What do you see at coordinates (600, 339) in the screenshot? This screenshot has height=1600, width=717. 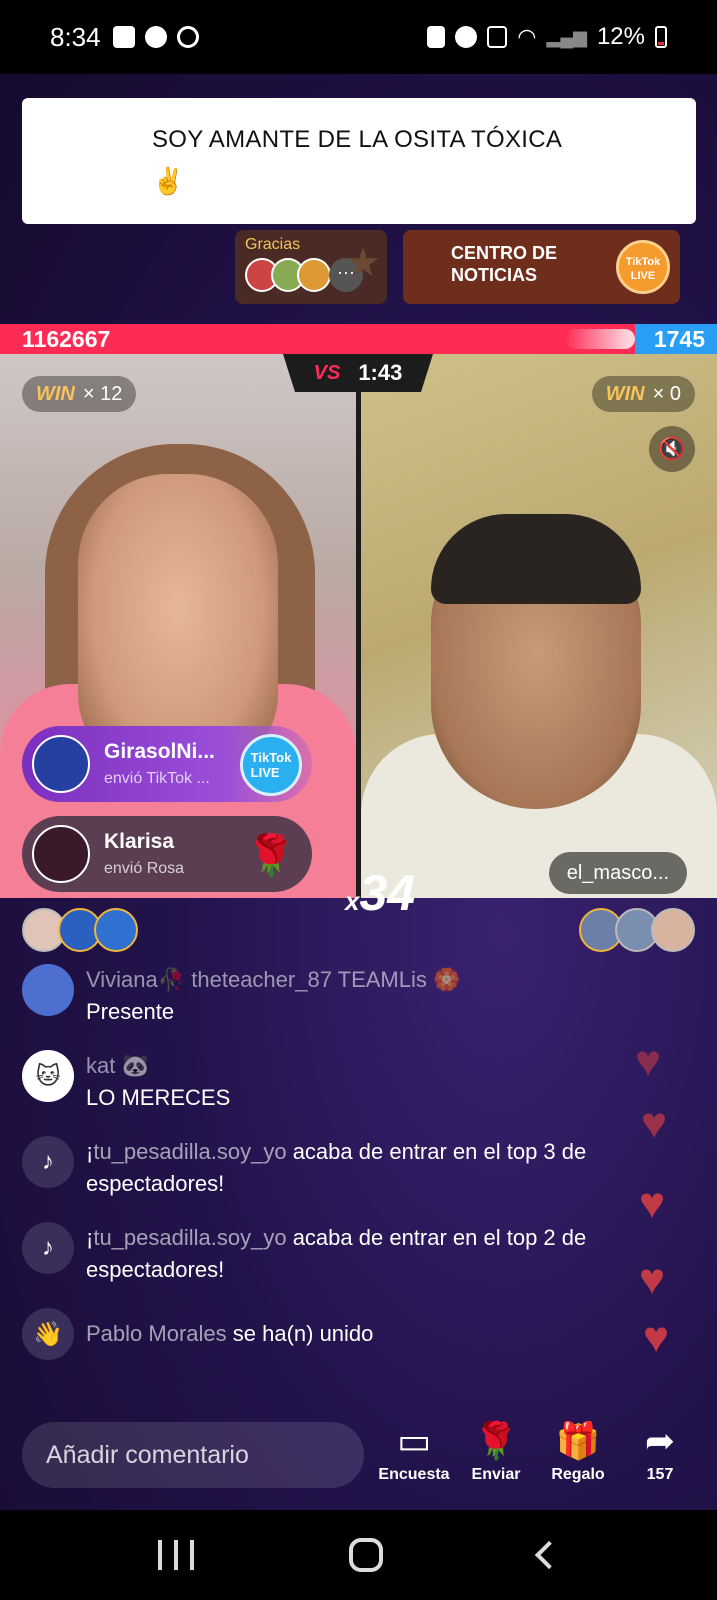 I see `score-spark` at bounding box center [600, 339].